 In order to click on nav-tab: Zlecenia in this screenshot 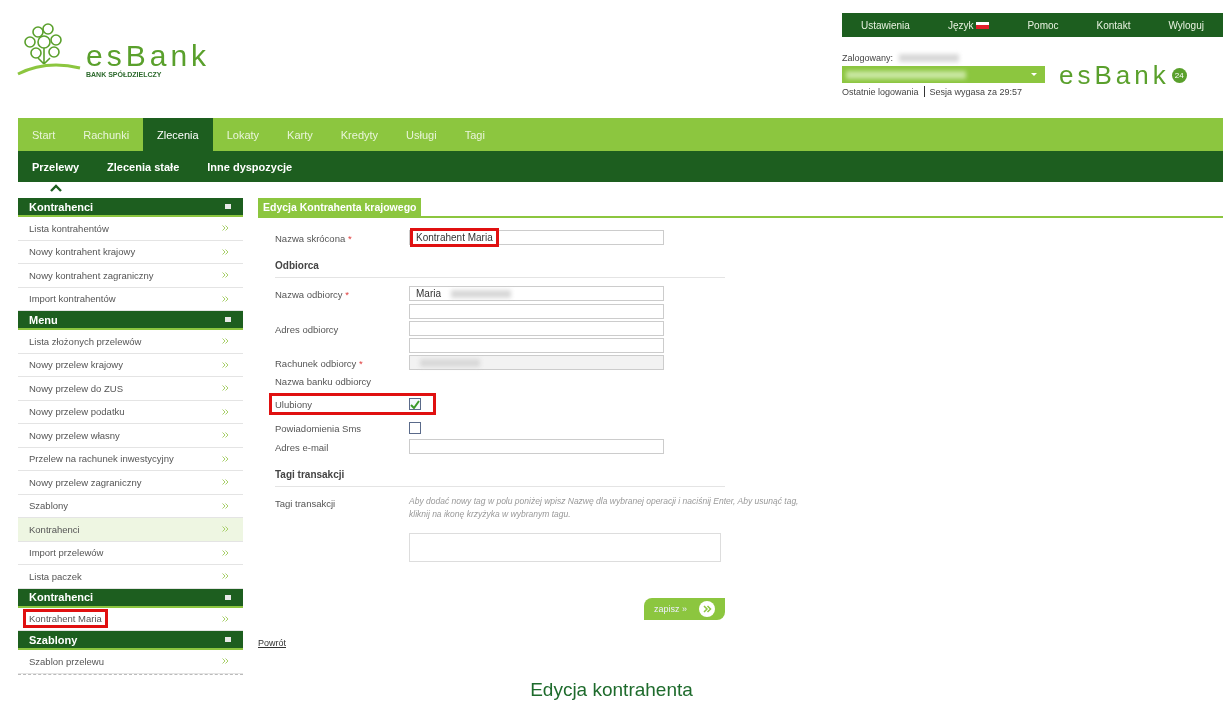, I will do `click(178, 134)`.